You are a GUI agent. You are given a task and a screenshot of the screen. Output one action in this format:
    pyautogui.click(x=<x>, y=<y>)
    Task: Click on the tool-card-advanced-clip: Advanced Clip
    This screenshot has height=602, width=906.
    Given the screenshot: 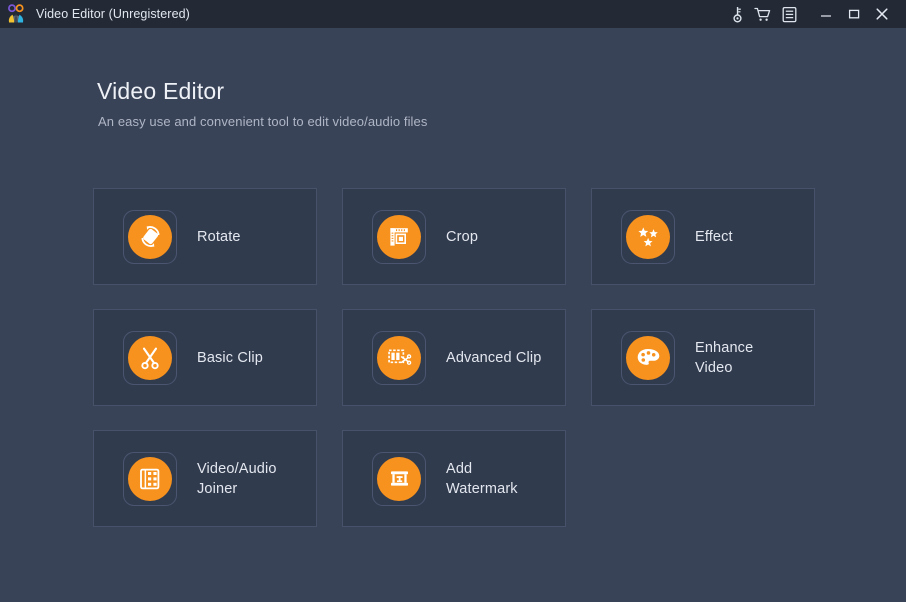 What is the action you would take?
    pyautogui.click(x=454, y=357)
    